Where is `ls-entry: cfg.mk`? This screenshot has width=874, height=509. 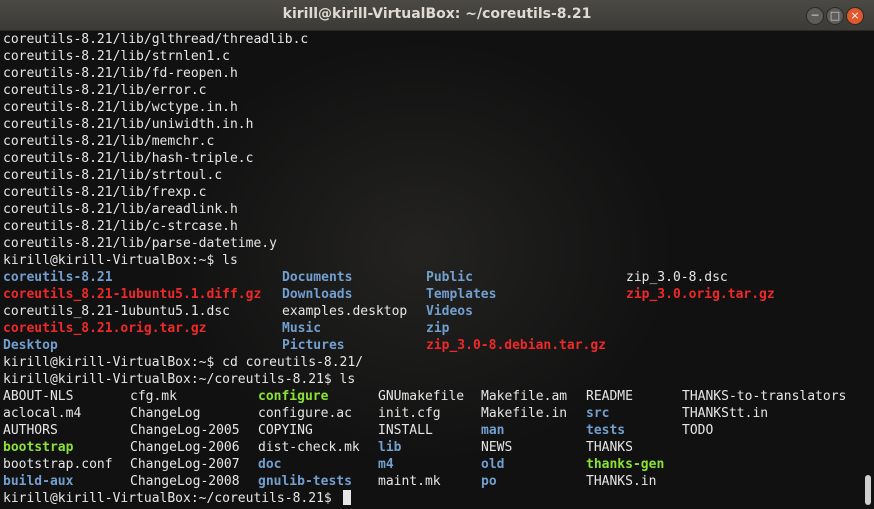 ls-entry: cfg.mk is located at coordinates (153, 396).